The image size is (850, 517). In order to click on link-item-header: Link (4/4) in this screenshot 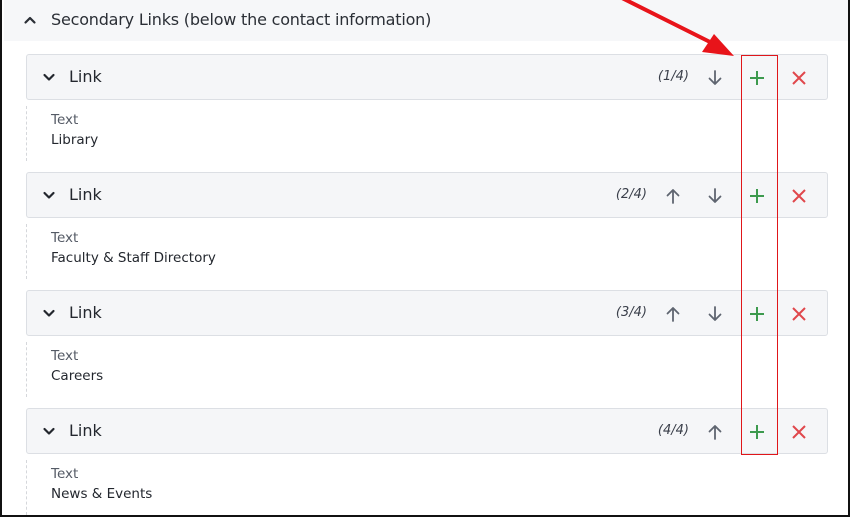, I will do `click(427, 431)`.